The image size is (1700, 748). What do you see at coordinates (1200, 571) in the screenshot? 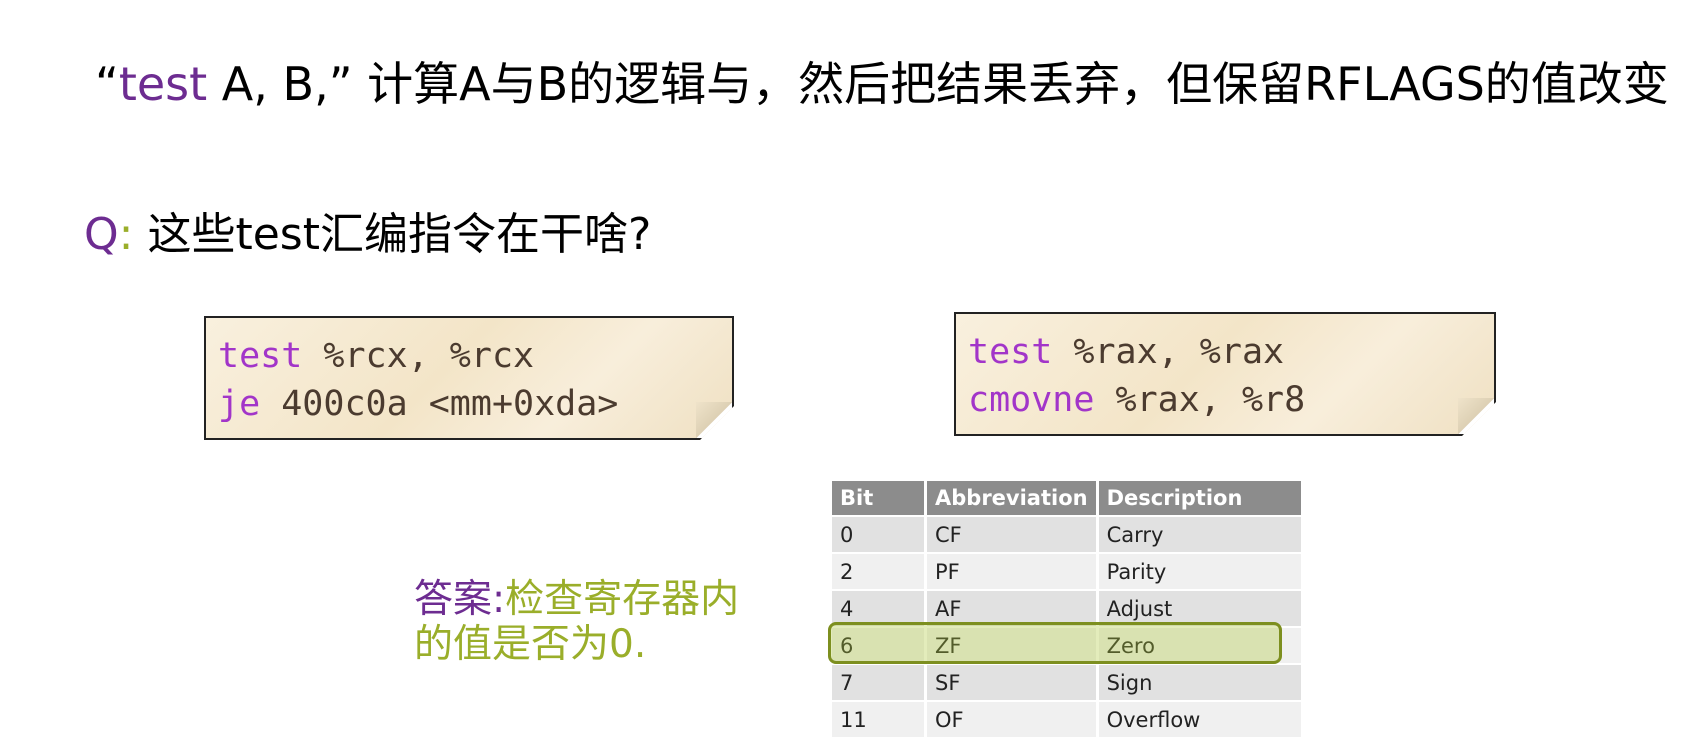
I see `cell-description: Parity` at bounding box center [1200, 571].